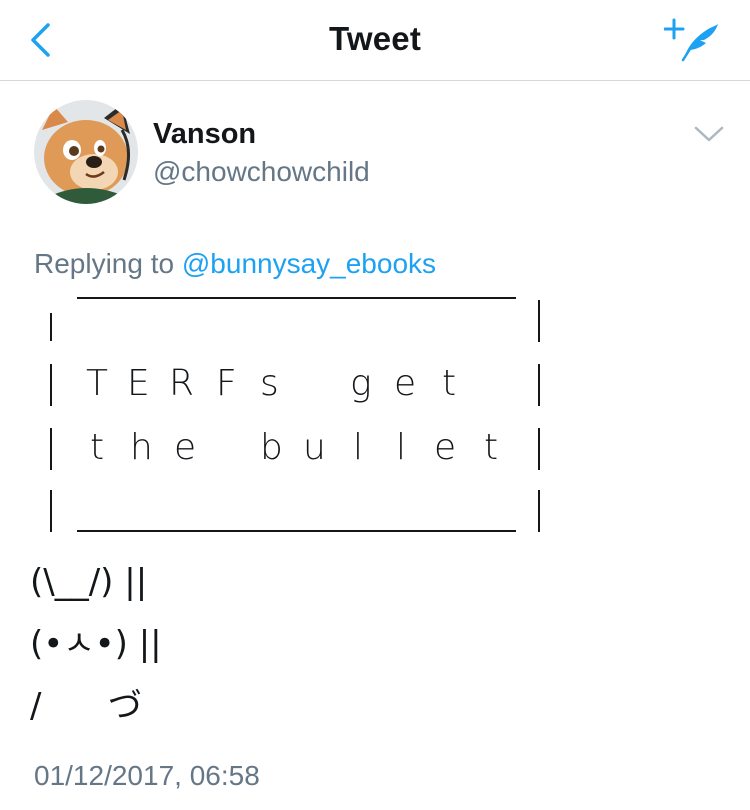 The height and width of the screenshot is (810, 750). Describe the element at coordinates (138, 383) in the screenshot. I see `sign-letter: E` at that location.